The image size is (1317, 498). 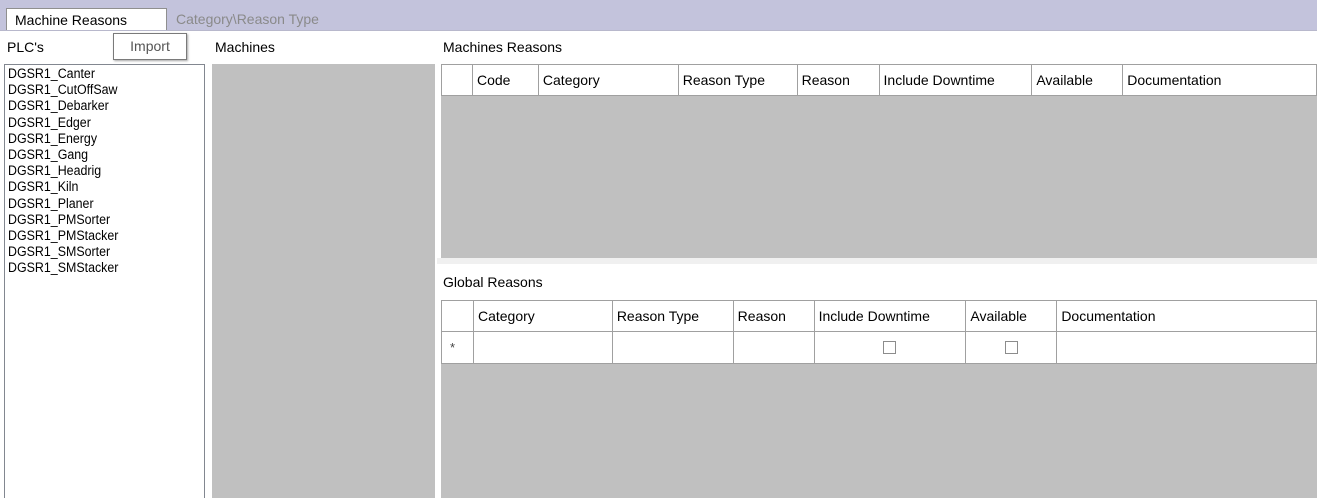 I want to click on cell-include-downtime, so click(x=891, y=347).